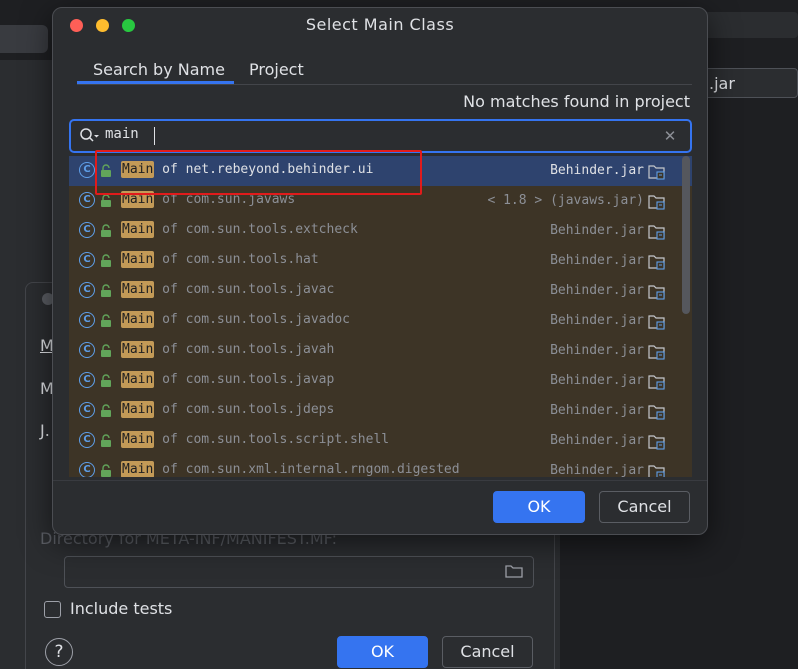  I want to click on result-package: com.sun.xml.internal.rngom.digested, so click(322, 469).